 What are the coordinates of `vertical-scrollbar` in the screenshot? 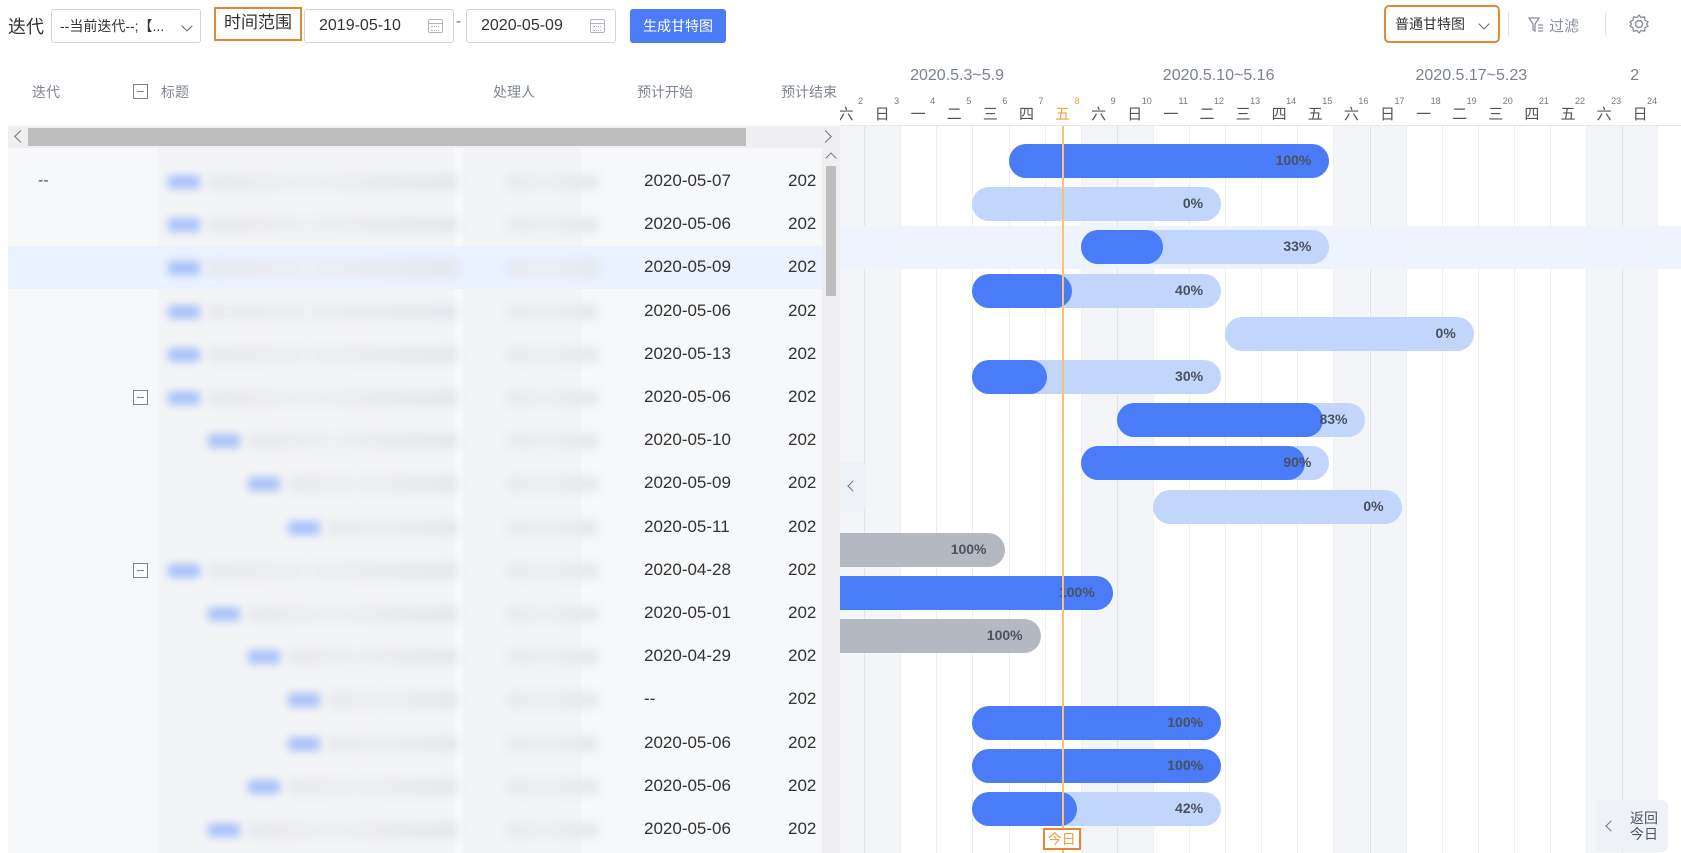 It's located at (831, 500).